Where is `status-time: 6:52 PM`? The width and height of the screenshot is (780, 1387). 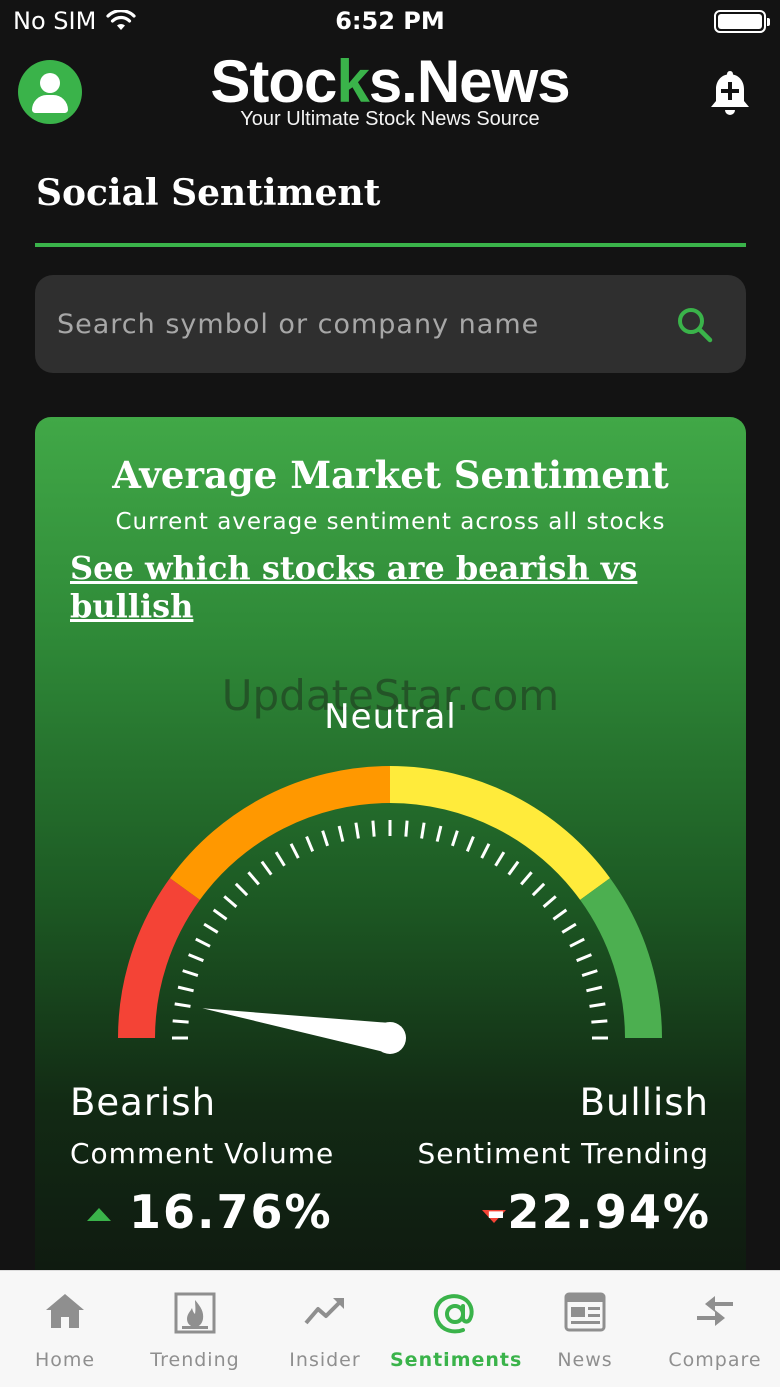
status-time: 6:52 PM is located at coordinates (390, 21).